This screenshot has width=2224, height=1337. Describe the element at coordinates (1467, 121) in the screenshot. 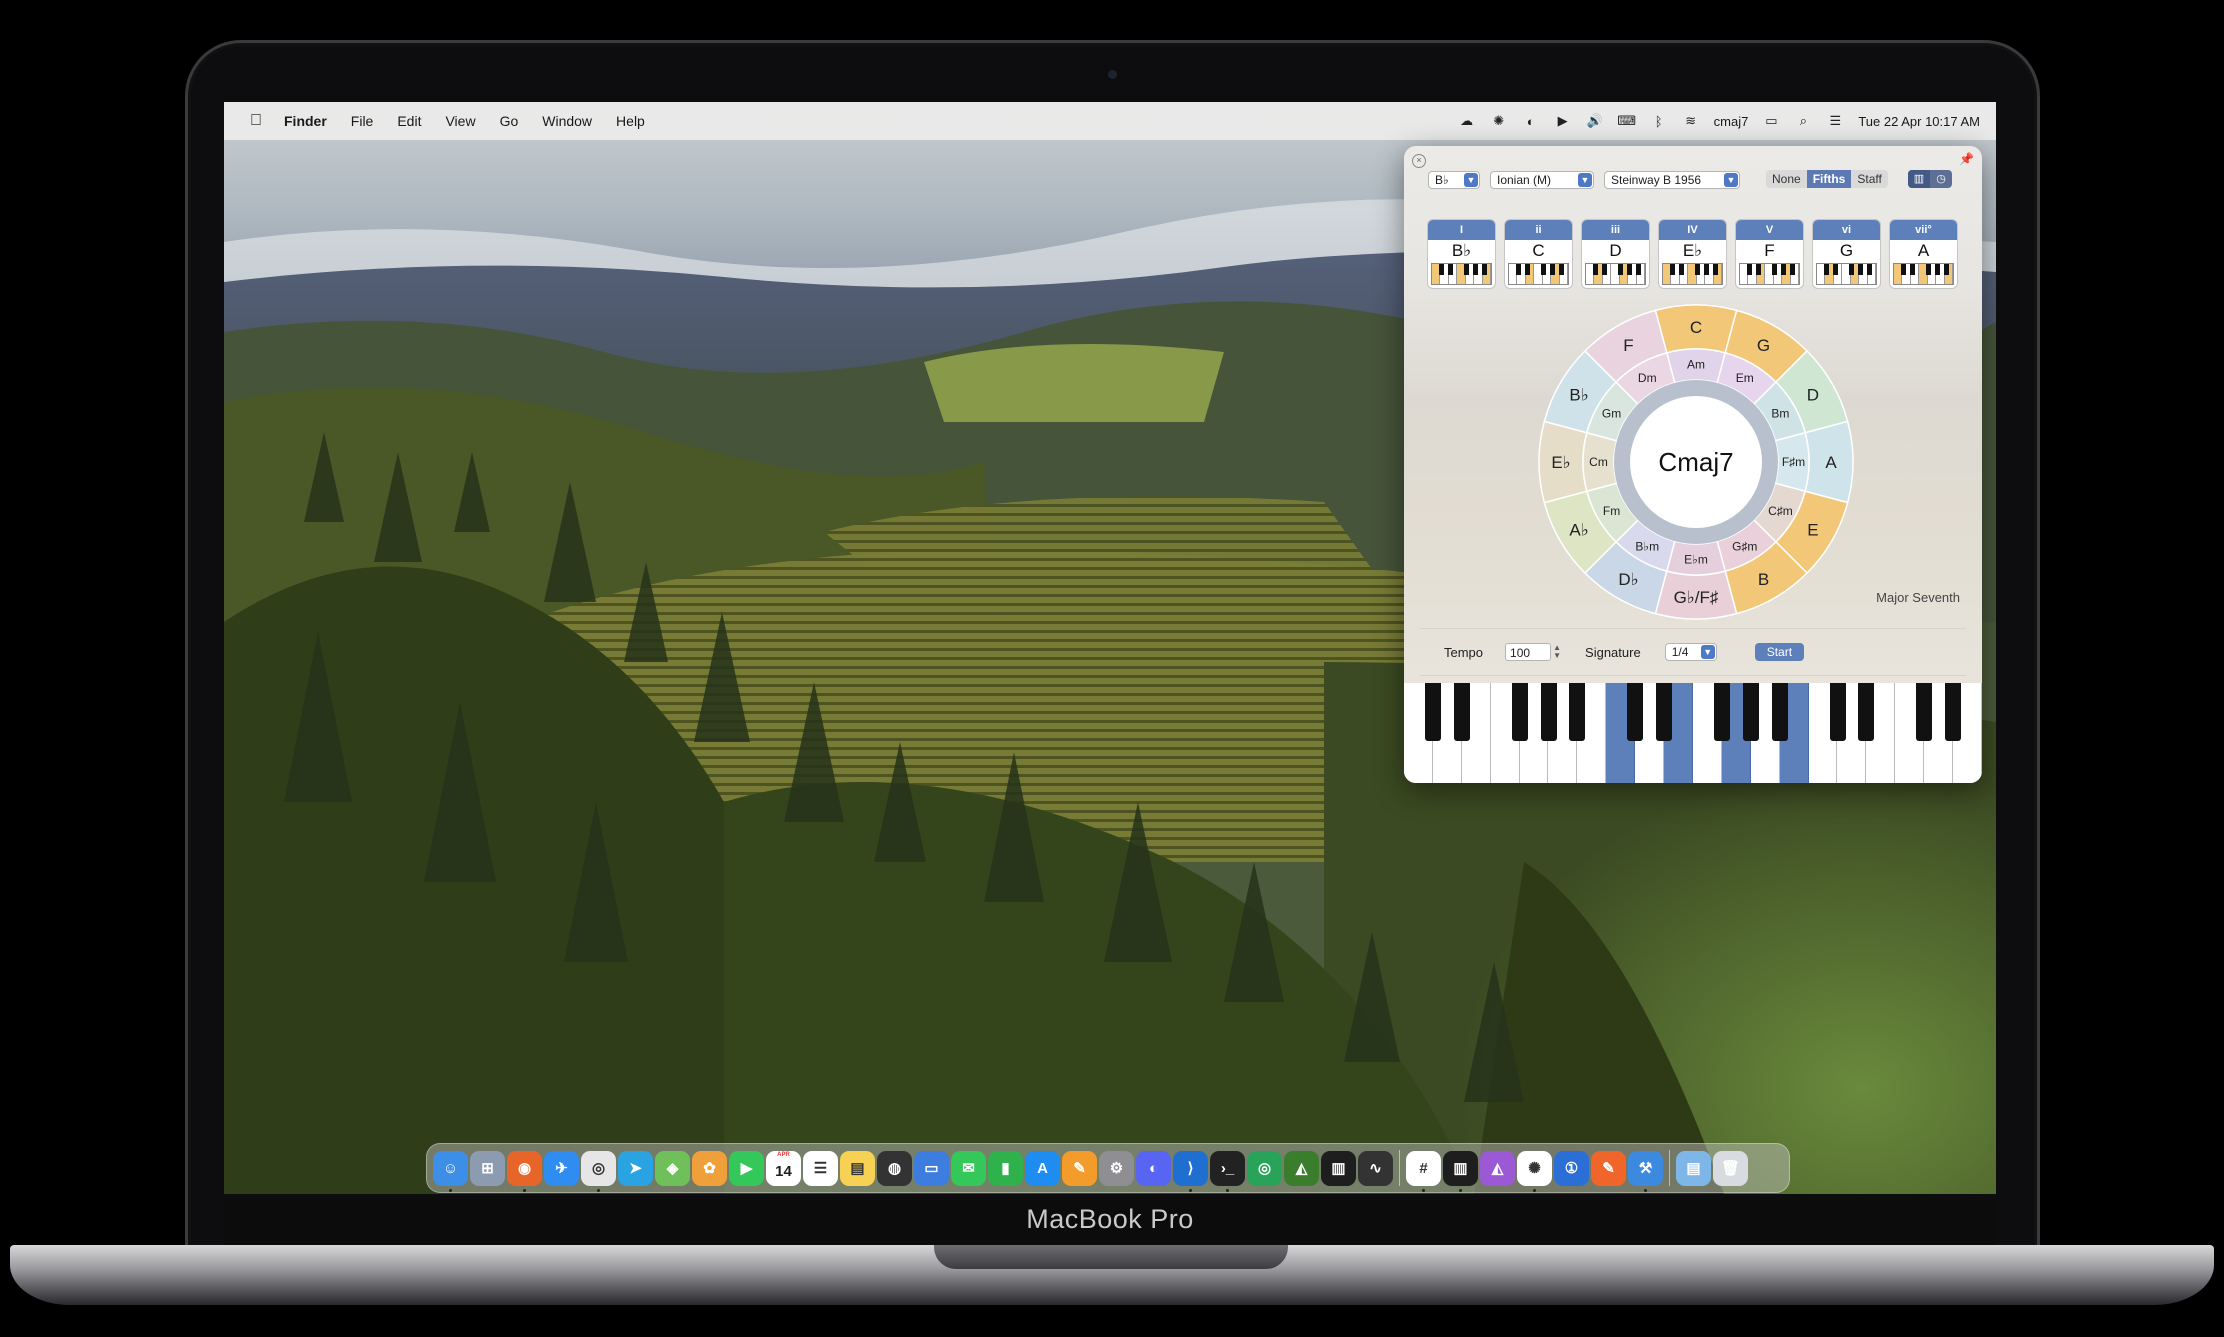

I see `status-app-icon: ☁` at that location.